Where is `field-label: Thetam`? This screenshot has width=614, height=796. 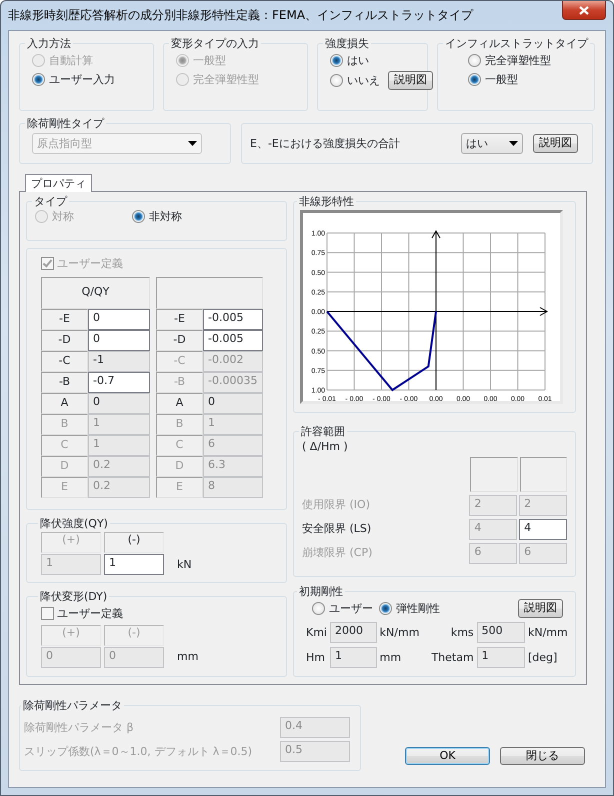 field-label: Thetam is located at coordinates (452, 657).